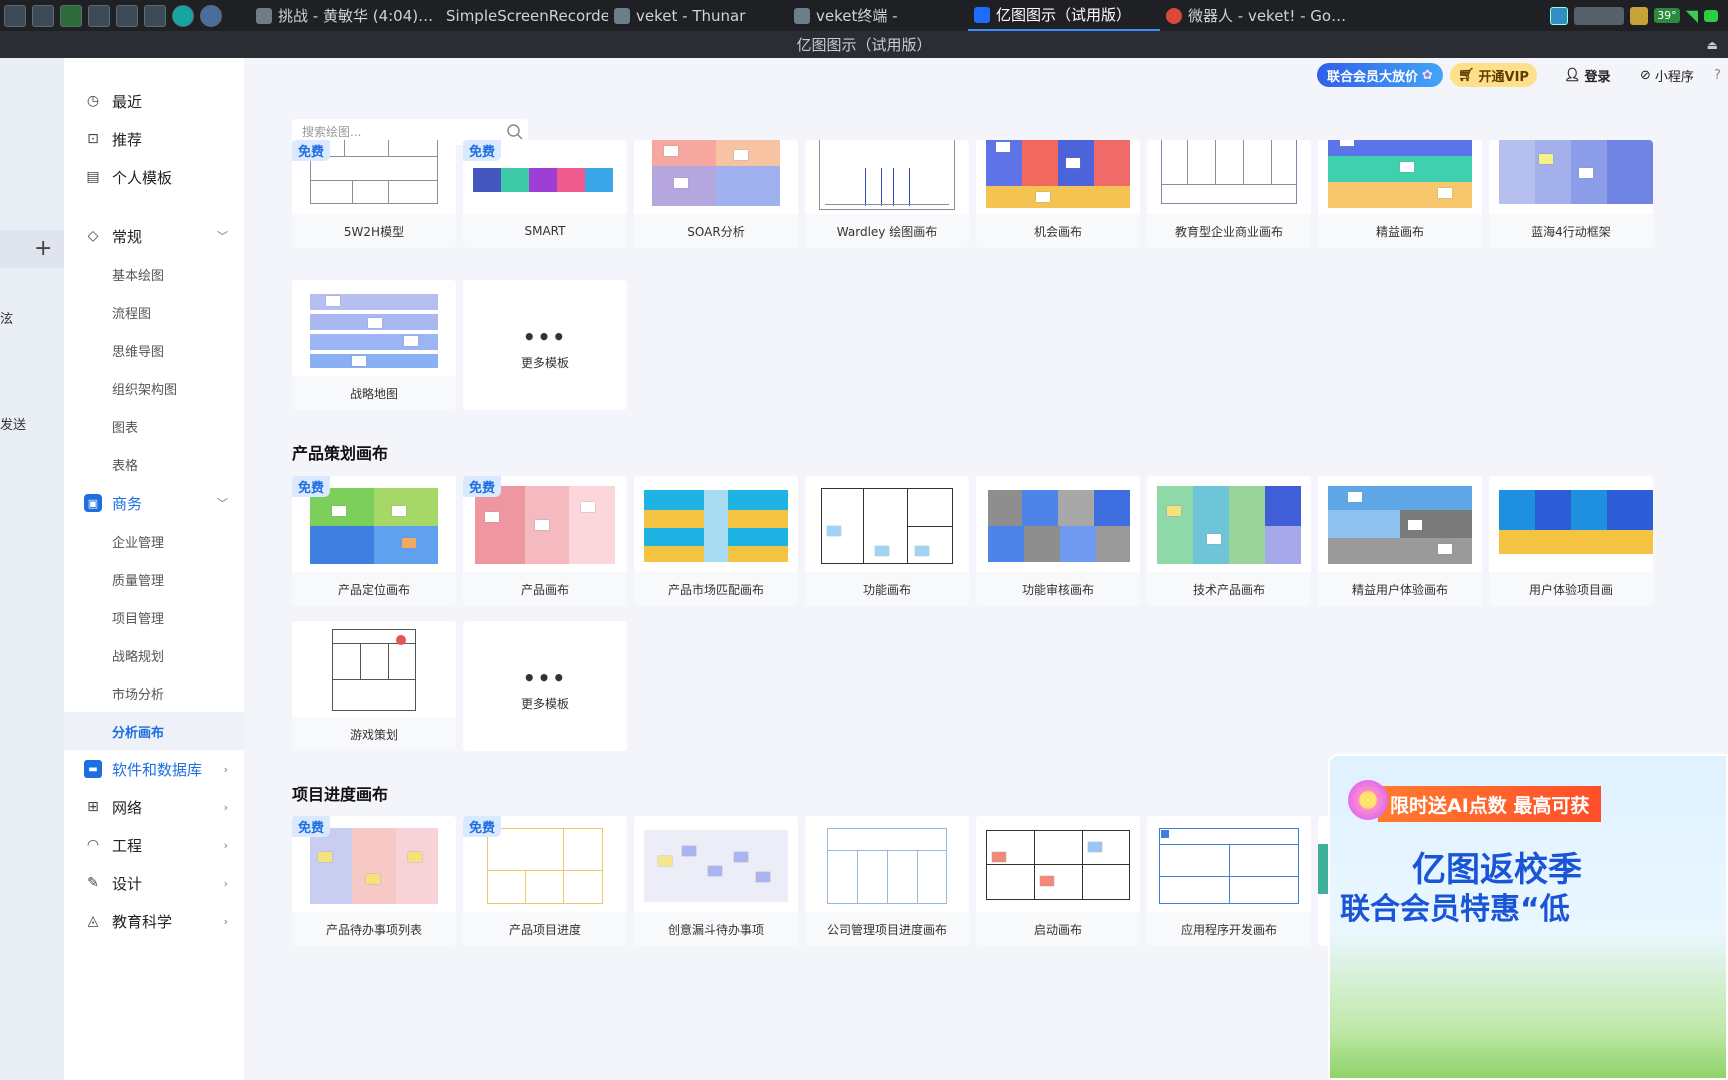 Image resolution: width=1728 pixels, height=1080 pixels. I want to click on chrome-icon, so click(1174, 15).